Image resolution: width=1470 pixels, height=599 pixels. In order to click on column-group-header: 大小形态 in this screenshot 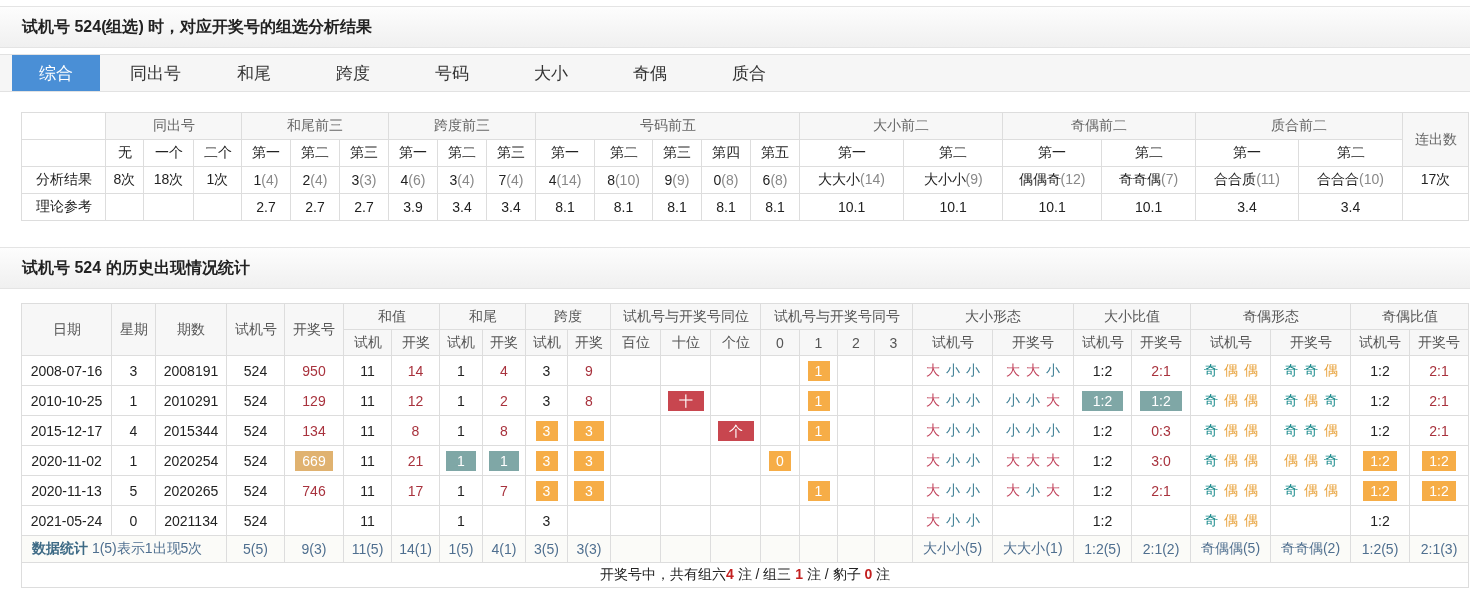, I will do `click(993, 316)`.